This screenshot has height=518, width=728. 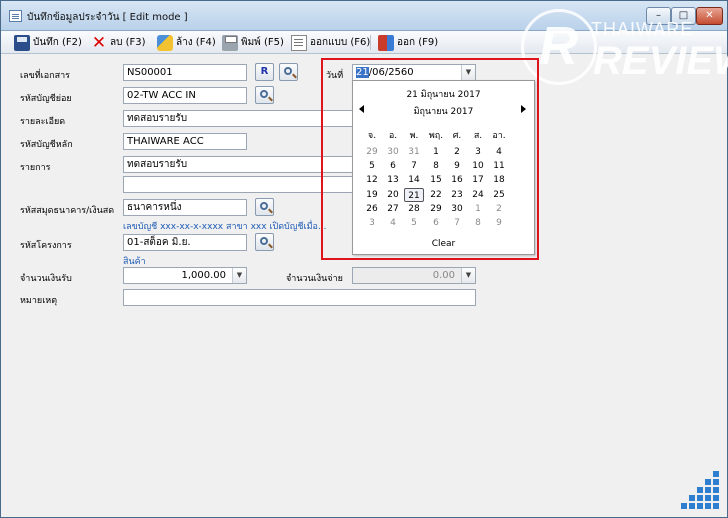 I want to click on calendar-day: 14, so click(x=414, y=180).